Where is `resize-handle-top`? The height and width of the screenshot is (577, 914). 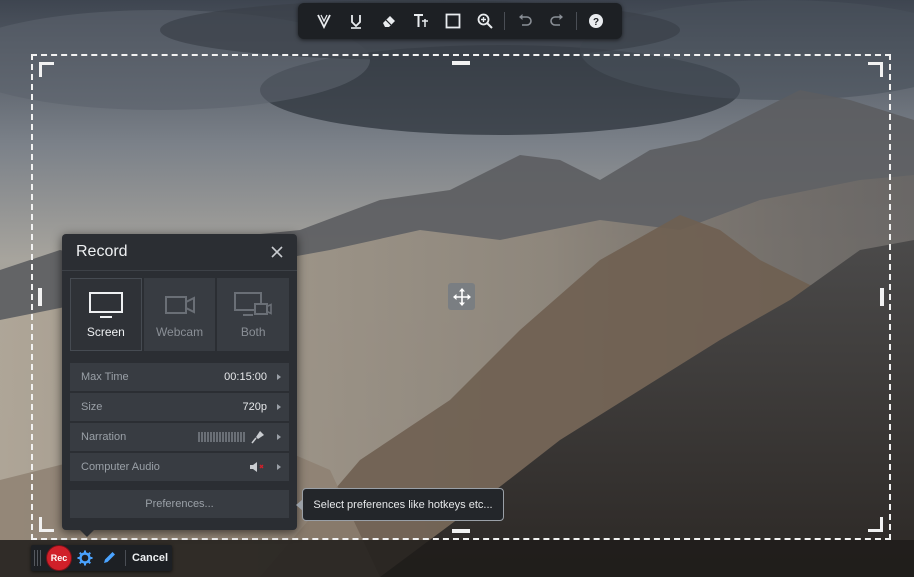
resize-handle-top is located at coordinates (461, 63).